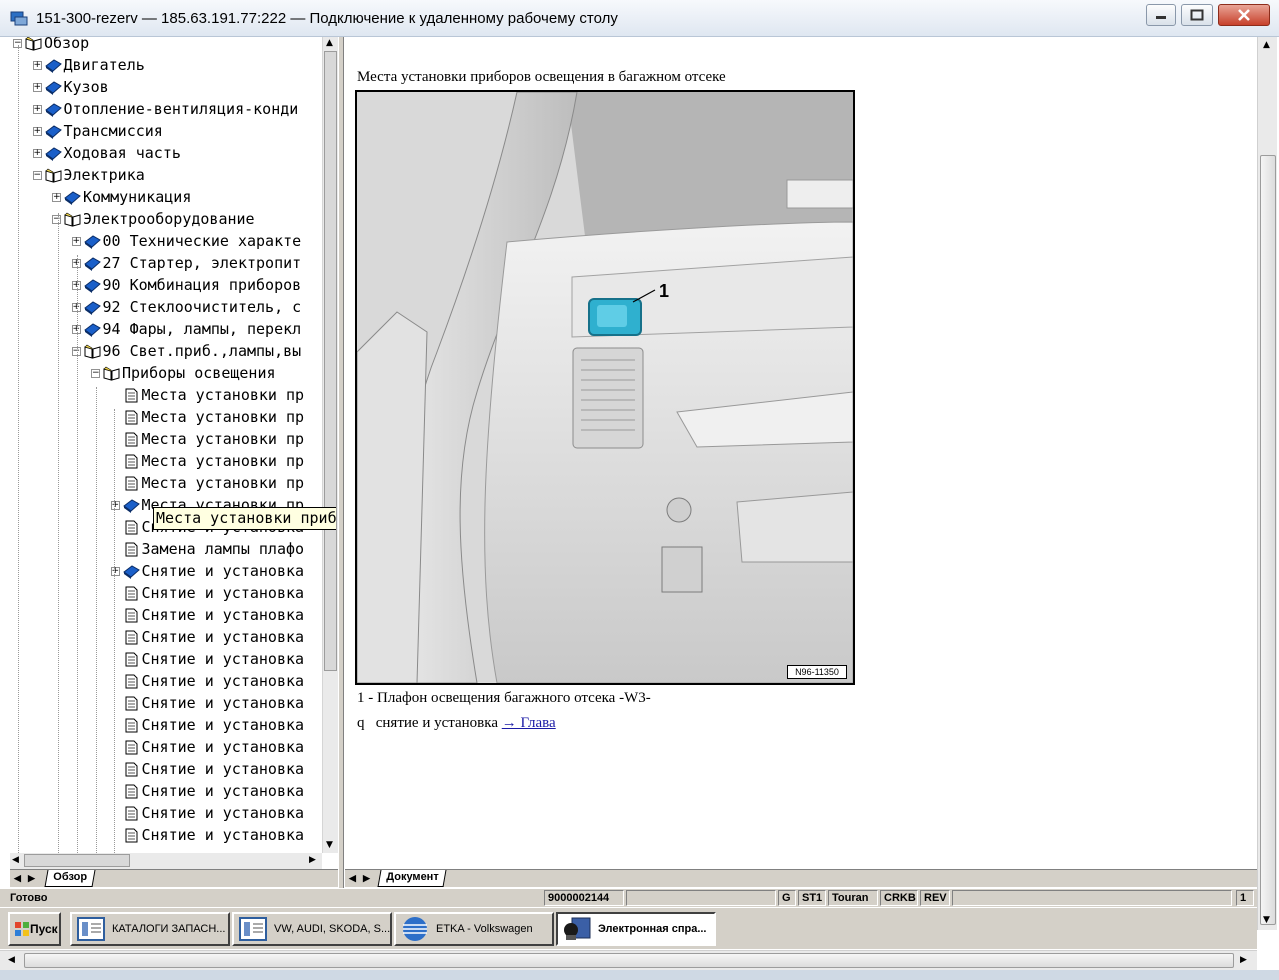 The width and height of the screenshot is (1279, 980). What do you see at coordinates (153, 219) in the screenshot?
I see `tree-node: − Электрооборудование` at bounding box center [153, 219].